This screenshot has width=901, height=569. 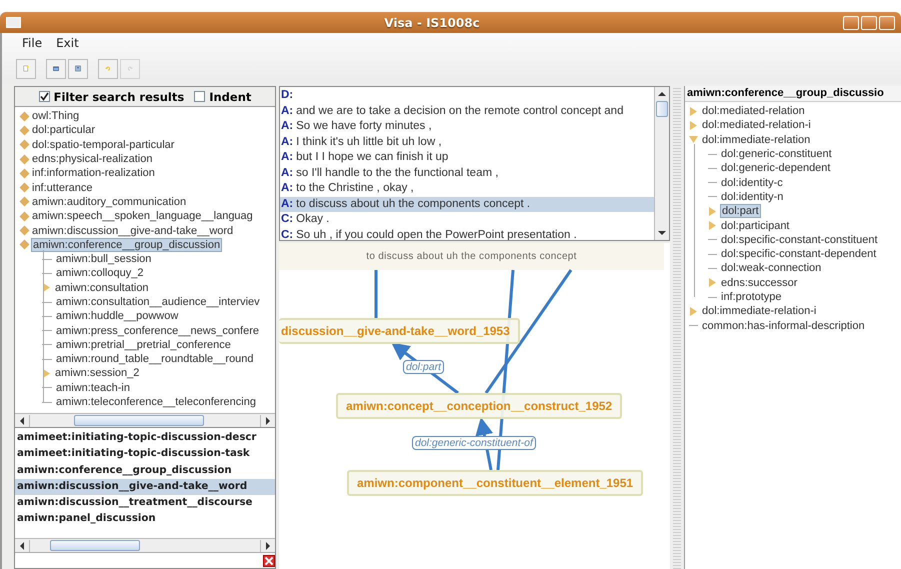 What do you see at coordinates (313, 219) in the screenshot?
I see `utterance-text: Okay .` at bounding box center [313, 219].